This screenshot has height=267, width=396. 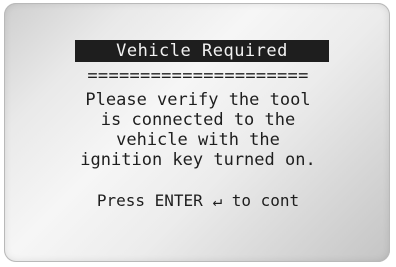 What do you see at coordinates (202, 51) in the screenshot?
I see `screen-title: Vehicle Required` at bounding box center [202, 51].